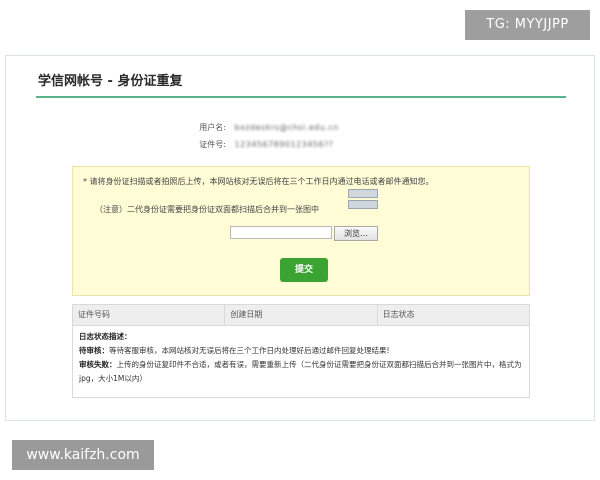 This screenshot has width=600, height=480. Describe the element at coordinates (212, 144) in the screenshot. I see `id-number-label: 证件号:` at that location.